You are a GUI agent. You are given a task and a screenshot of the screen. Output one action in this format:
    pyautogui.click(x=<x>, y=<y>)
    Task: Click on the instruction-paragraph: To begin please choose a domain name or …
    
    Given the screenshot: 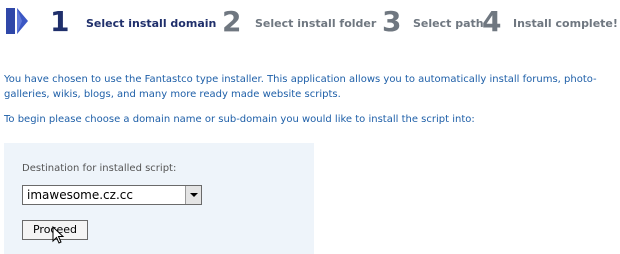 What is the action you would take?
    pyautogui.click(x=239, y=119)
    